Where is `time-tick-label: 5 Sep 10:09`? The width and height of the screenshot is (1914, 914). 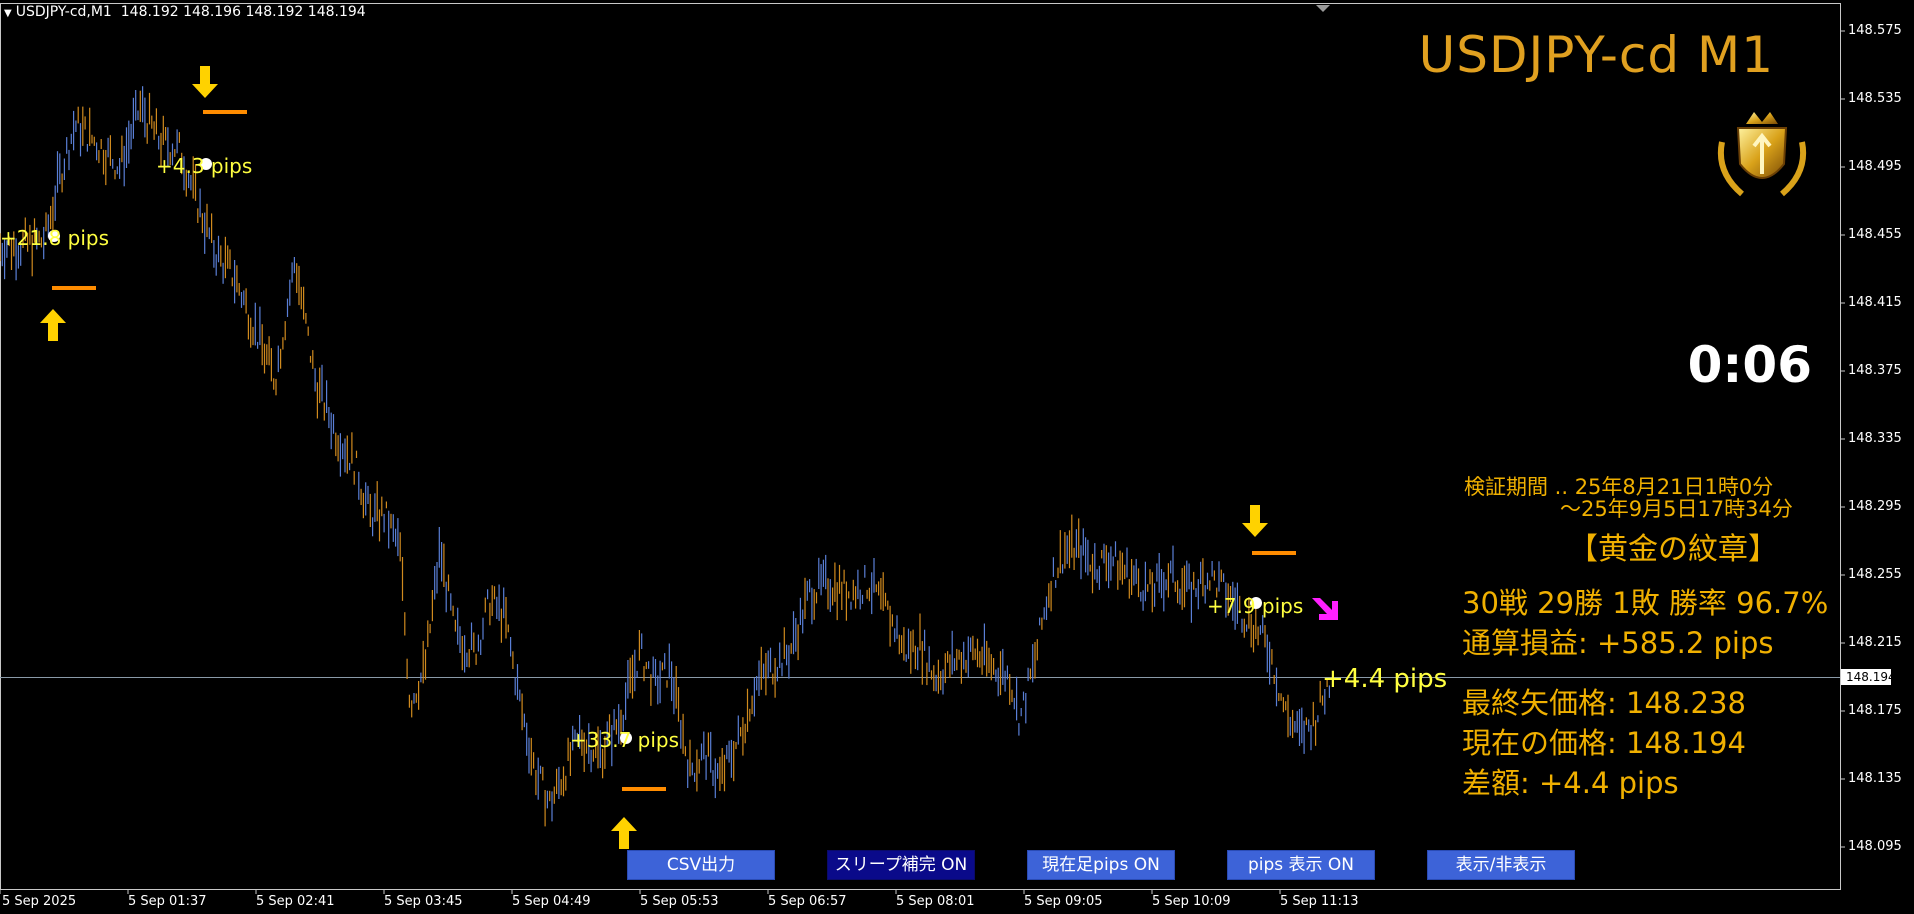
time-tick-label: 5 Sep 10:09 is located at coordinates (1191, 901).